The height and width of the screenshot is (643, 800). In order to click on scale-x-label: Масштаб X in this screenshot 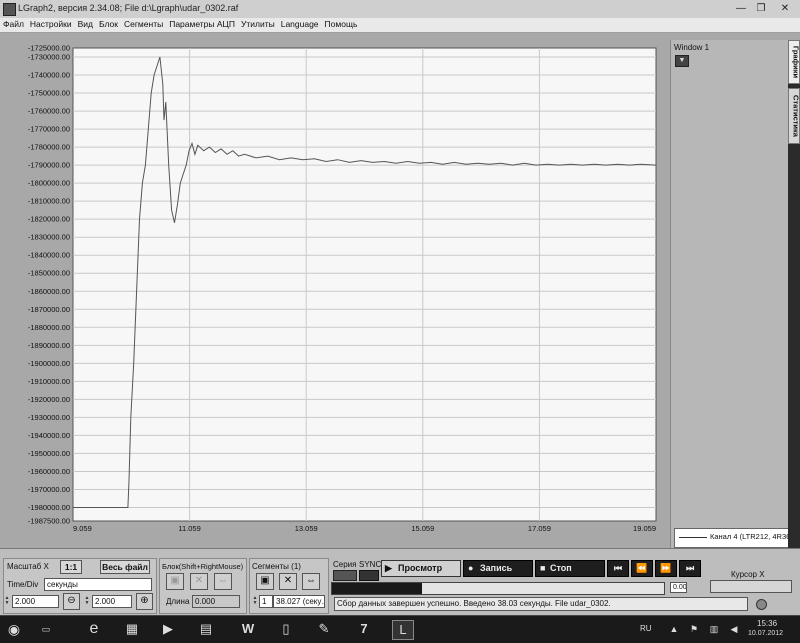, I will do `click(28, 566)`.